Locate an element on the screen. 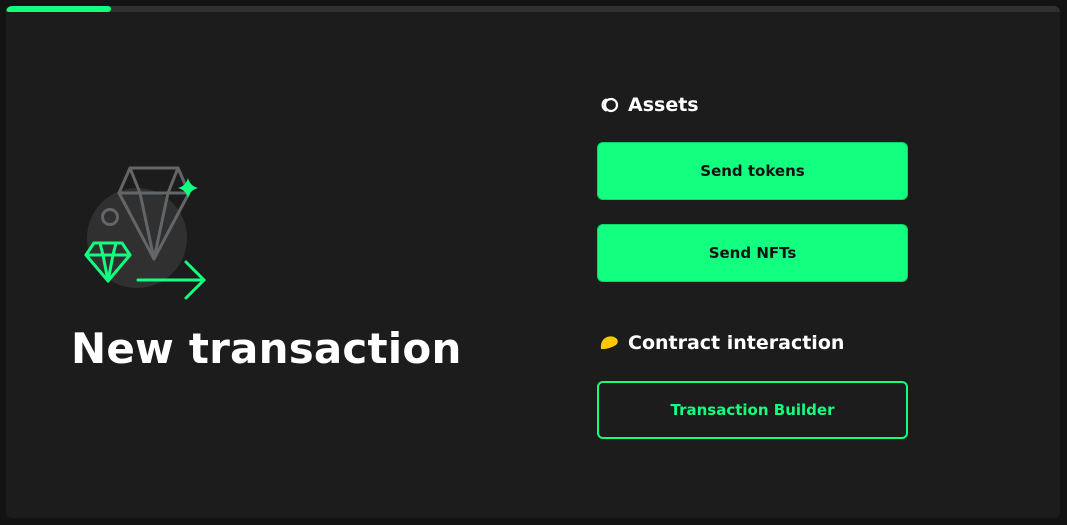 The width and height of the screenshot is (1067, 525). contract-interaction-heading: Contract interaction is located at coordinates (721, 343).